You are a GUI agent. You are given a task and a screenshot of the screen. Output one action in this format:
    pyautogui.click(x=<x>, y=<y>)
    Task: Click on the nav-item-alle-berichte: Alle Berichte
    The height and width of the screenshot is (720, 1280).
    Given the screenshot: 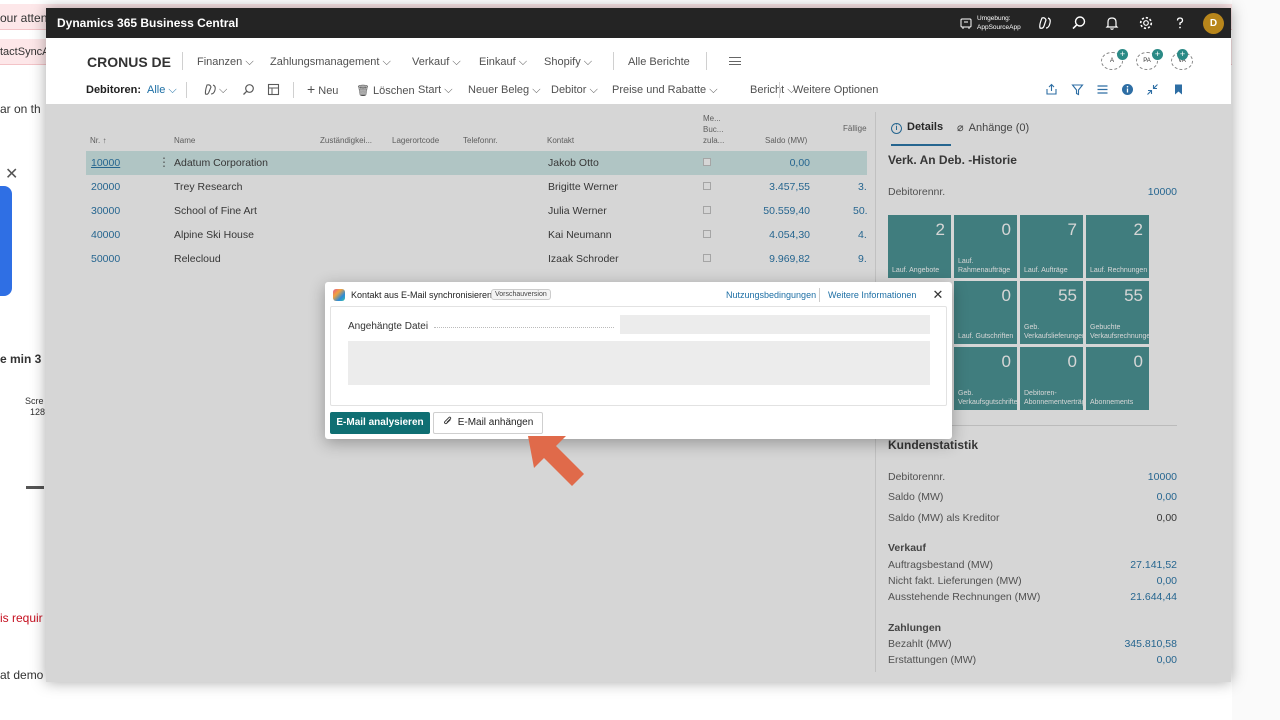 What is the action you would take?
    pyautogui.click(x=659, y=62)
    